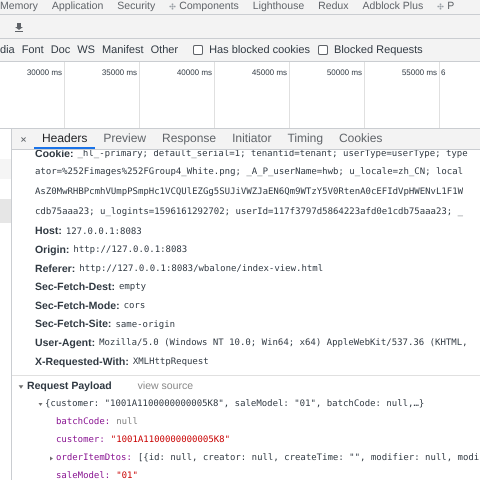 Image resolution: width=480 pixels, height=480 pixels. What do you see at coordinates (446, 7) in the screenshot?
I see `panel-tab: P` at bounding box center [446, 7].